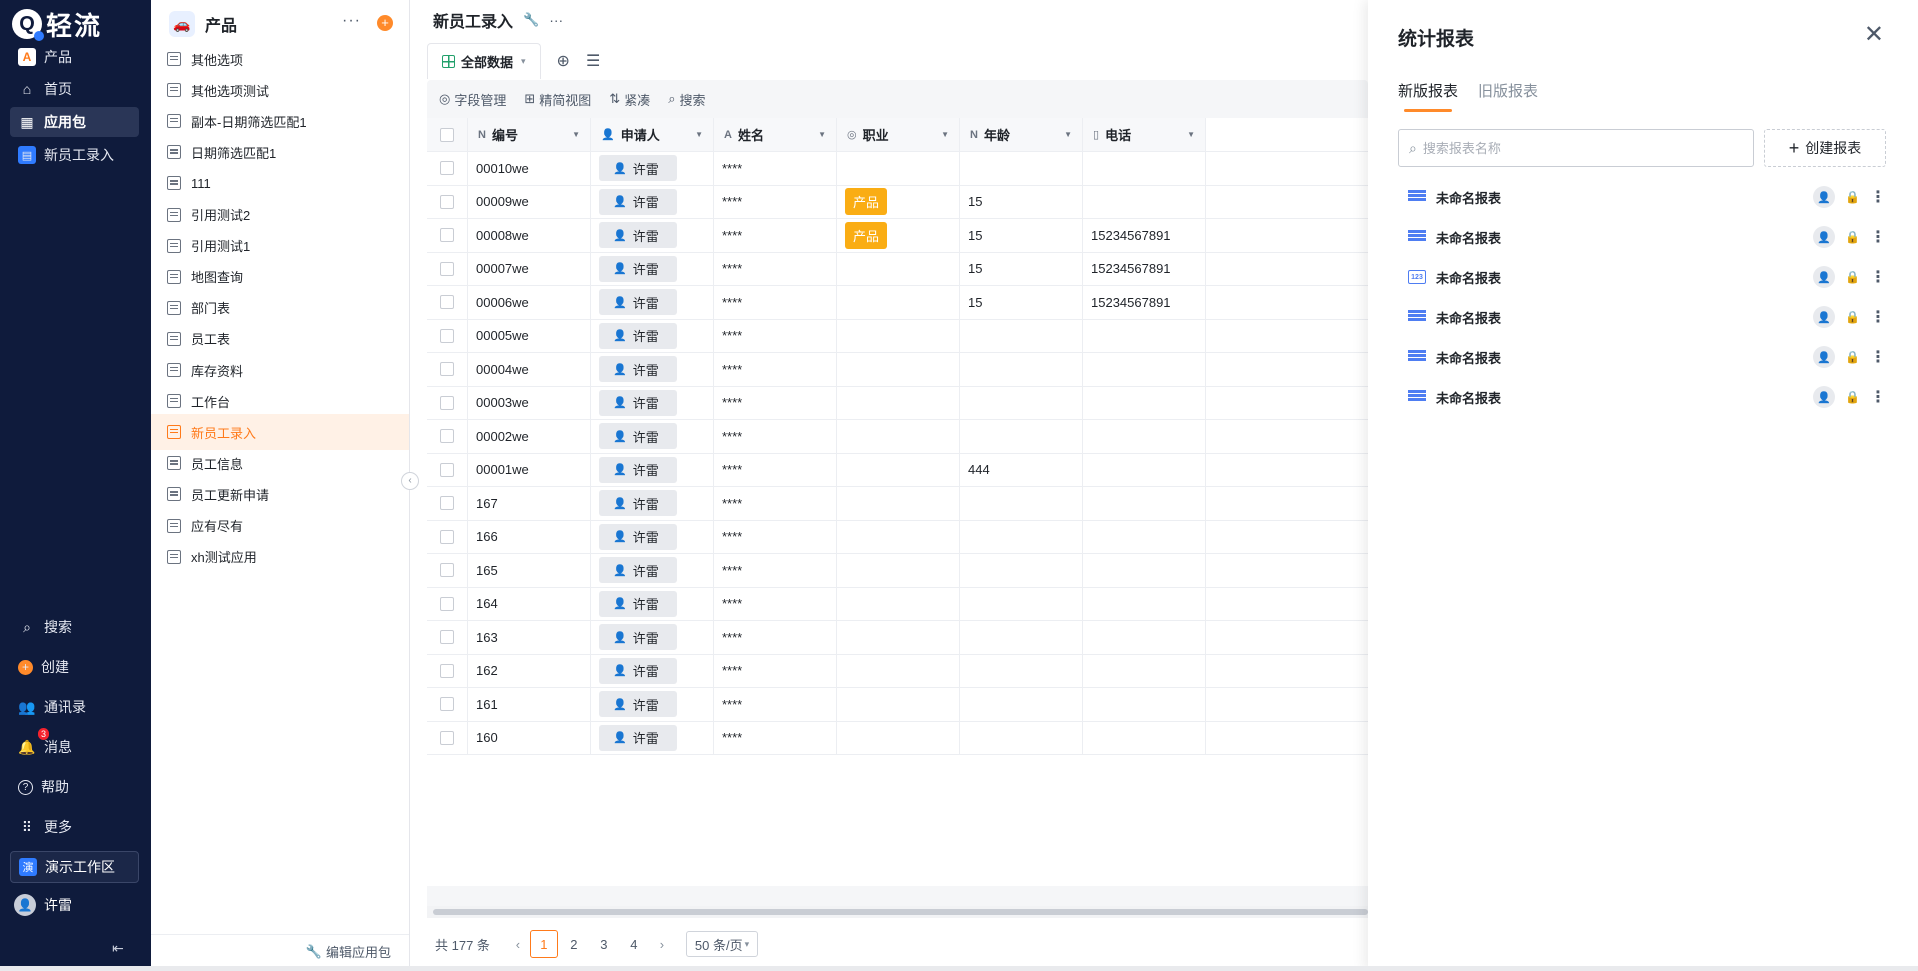 The width and height of the screenshot is (1918, 971). What do you see at coordinates (74, 122) in the screenshot?
I see `sidebar-item-app-package: ▦ 应用包` at bounding box center [74, 122].